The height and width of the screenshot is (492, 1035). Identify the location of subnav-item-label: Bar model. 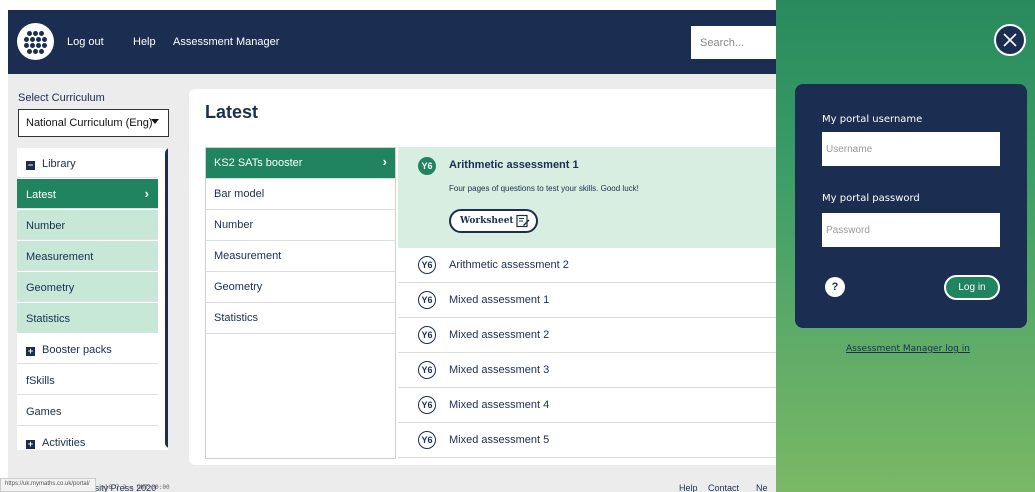
(239, 194).